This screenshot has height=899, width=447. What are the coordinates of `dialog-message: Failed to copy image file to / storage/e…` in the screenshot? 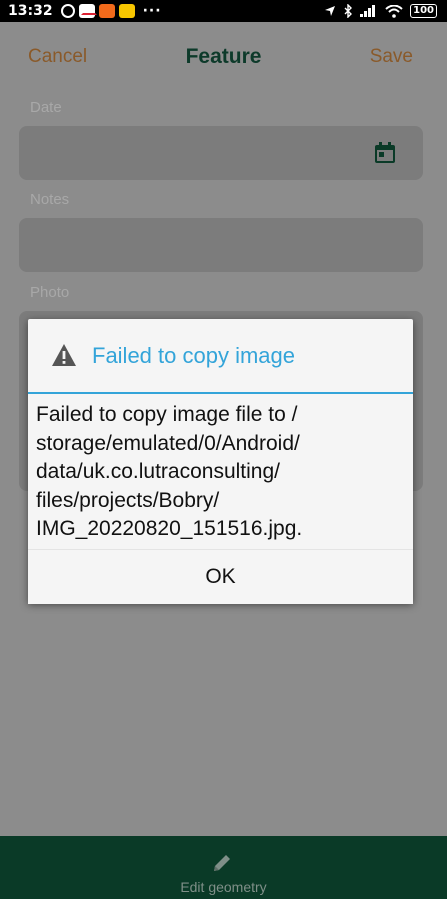 It's located at (221, 472).